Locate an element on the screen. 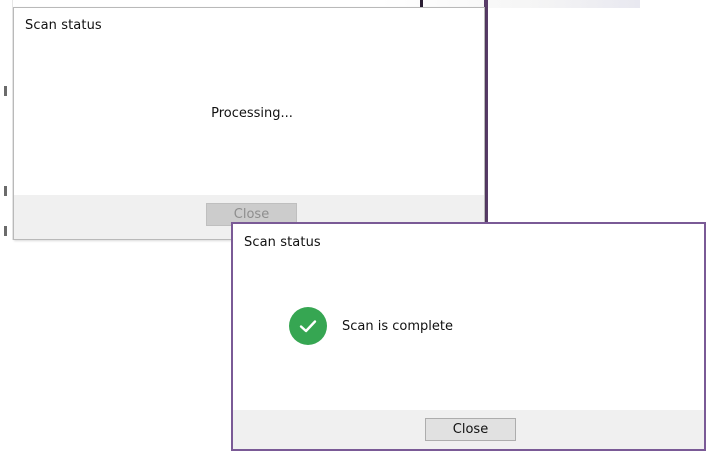 The image size is (709, 451). checkmark-icon is located at coordinates (308, 326).